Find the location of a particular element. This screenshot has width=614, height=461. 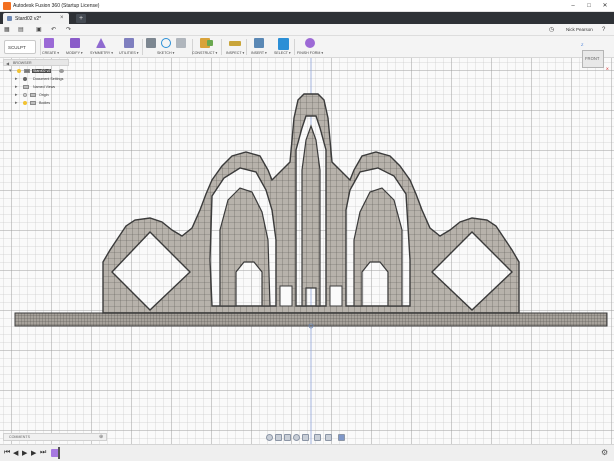

display-settings-icon is located at coordinates (317, 437).